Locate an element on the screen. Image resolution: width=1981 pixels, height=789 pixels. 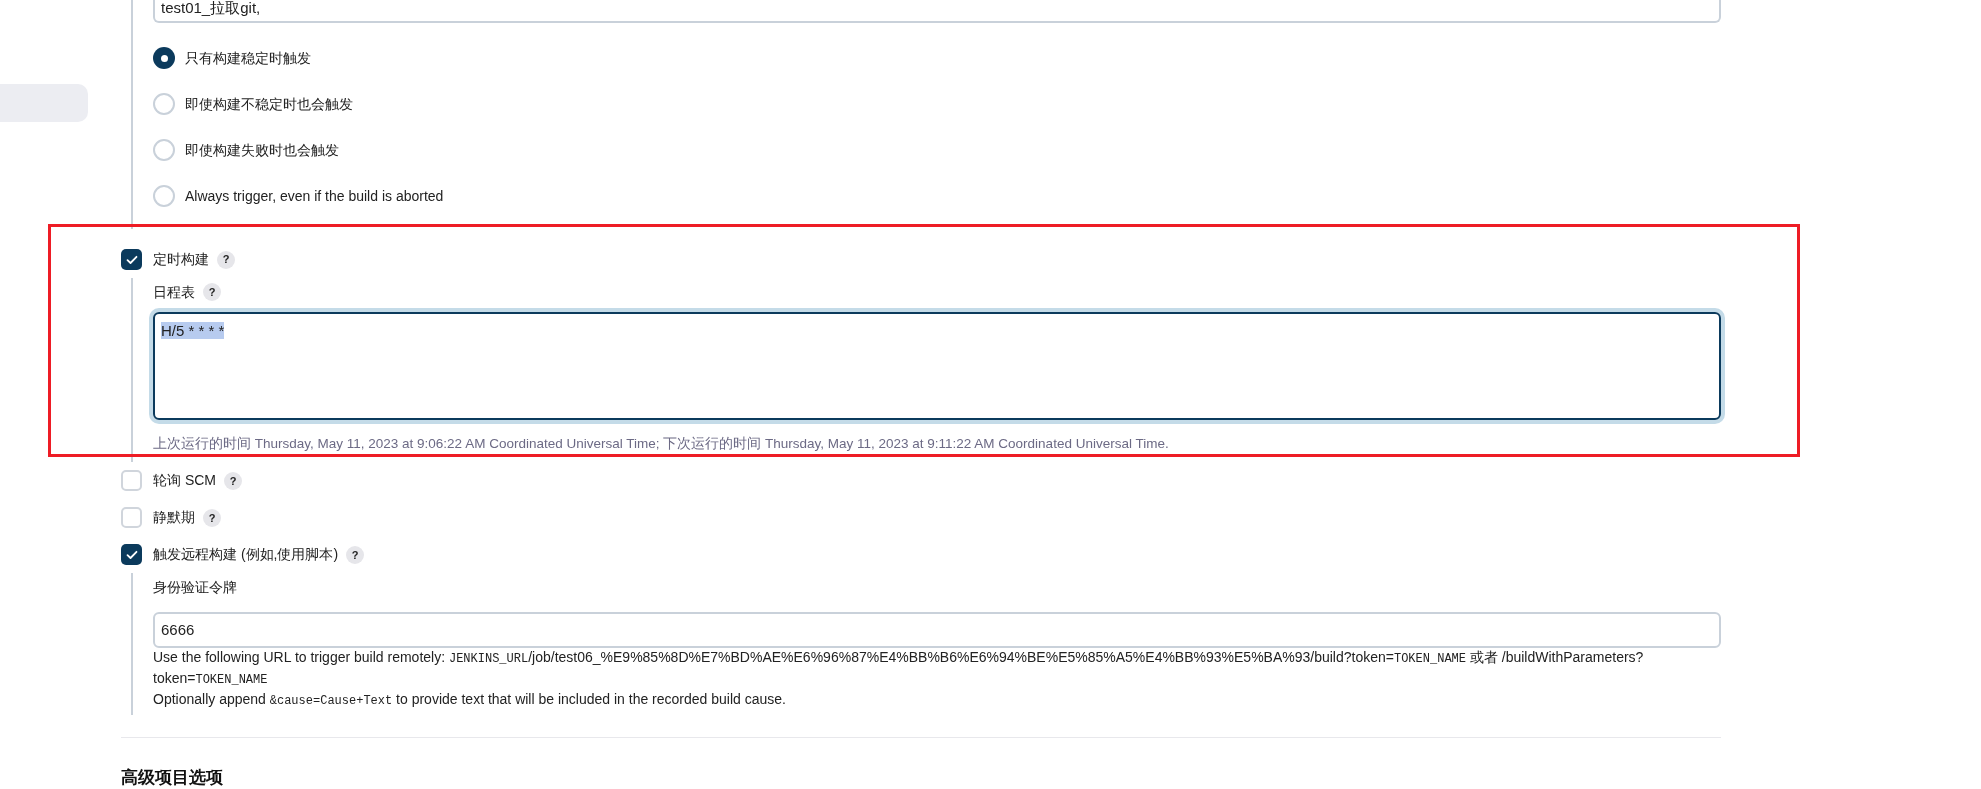
schedule-hint: 上次运行的时间 Thursday, May 11, 2023 at 9:06:22 AM Coordinated Universal Time; 下次运行的时间 Thursday, May 11, 2023 at 9:11:22 AM Coordinated Universal Time. is located at coordinates (661, 444).